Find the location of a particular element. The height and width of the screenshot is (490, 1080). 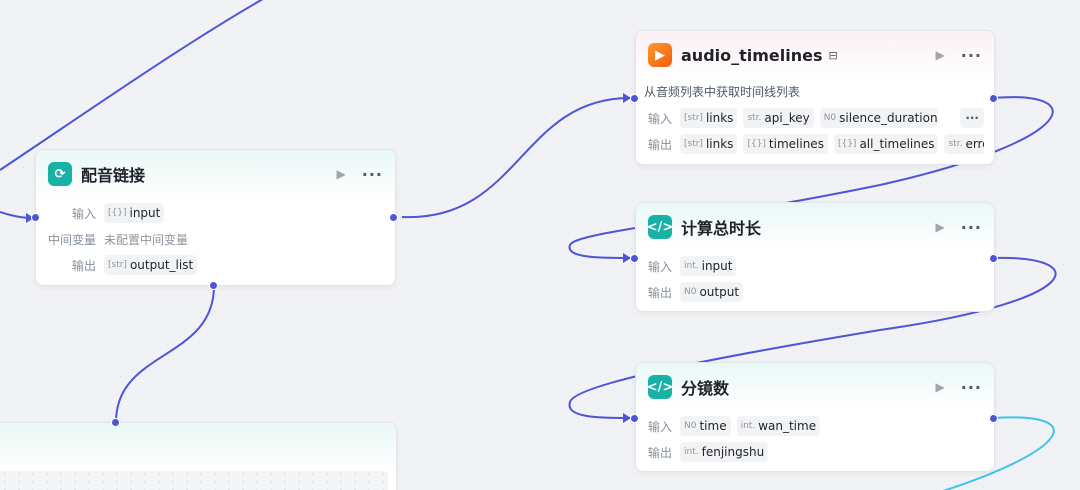

inputs-row: 输入 N0 time int. wan_time is located at coordinates (815, 426).